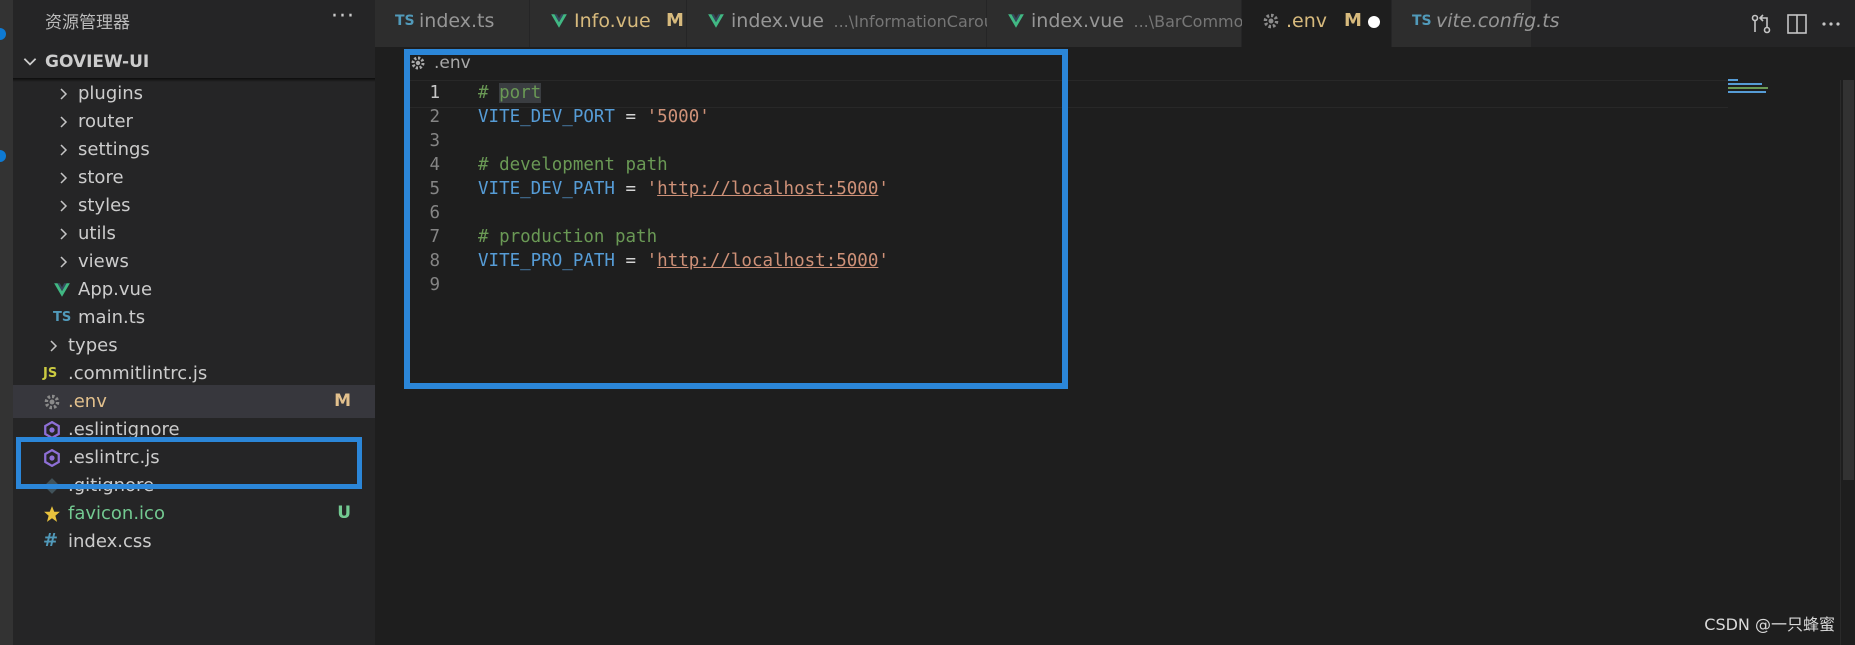  Describe the element at coordinates (51, 540) in the screenshot. I see `hash-icon: #` at that location.